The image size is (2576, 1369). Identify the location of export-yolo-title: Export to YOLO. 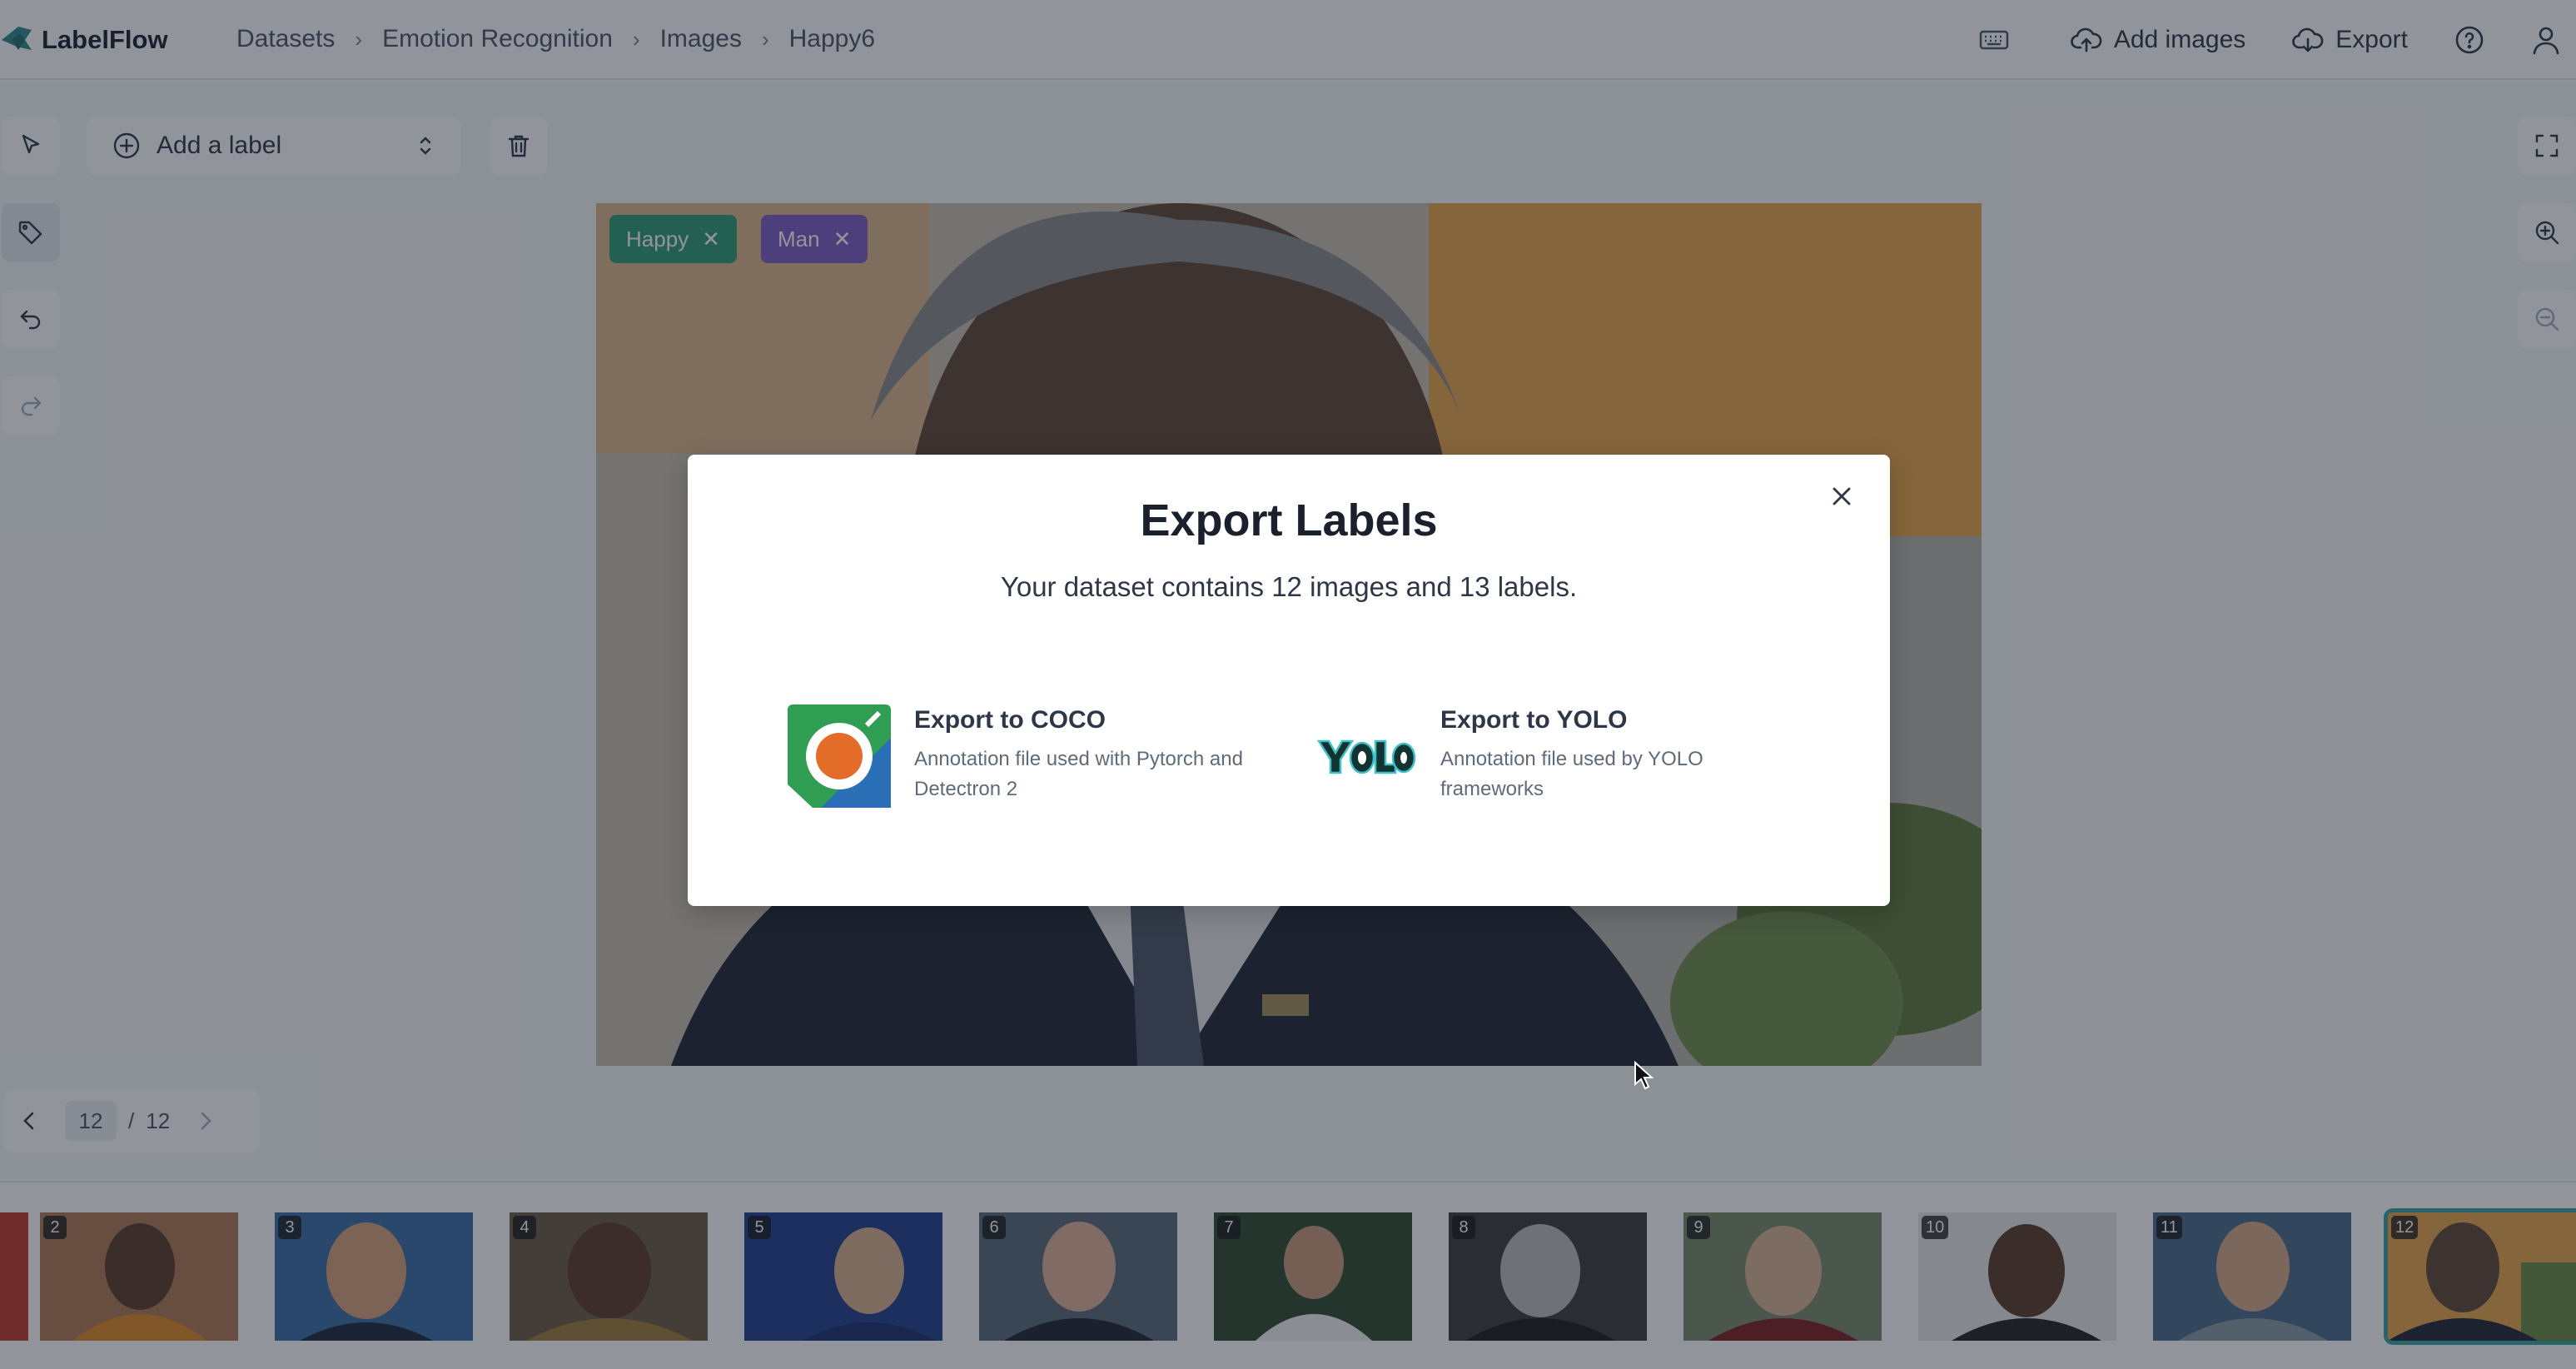
(1534, 720).